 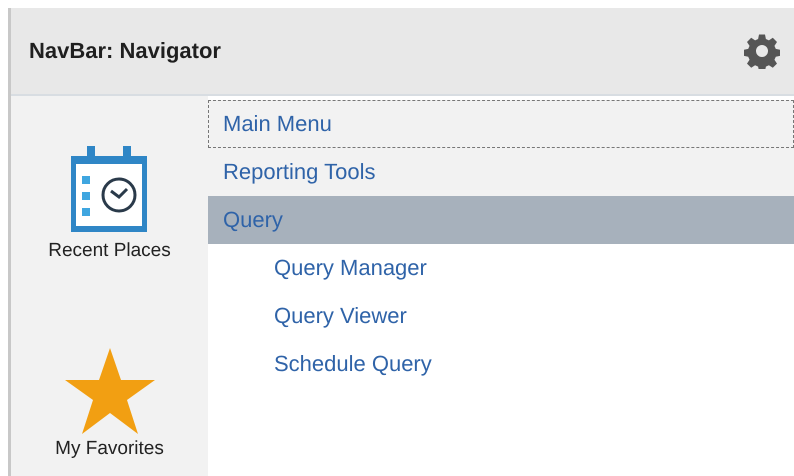 What do you see at coordinates (125, 51) in the screenshot?
I see `panel-title: NavBar: Navigator` at bounding box center [125, 51].